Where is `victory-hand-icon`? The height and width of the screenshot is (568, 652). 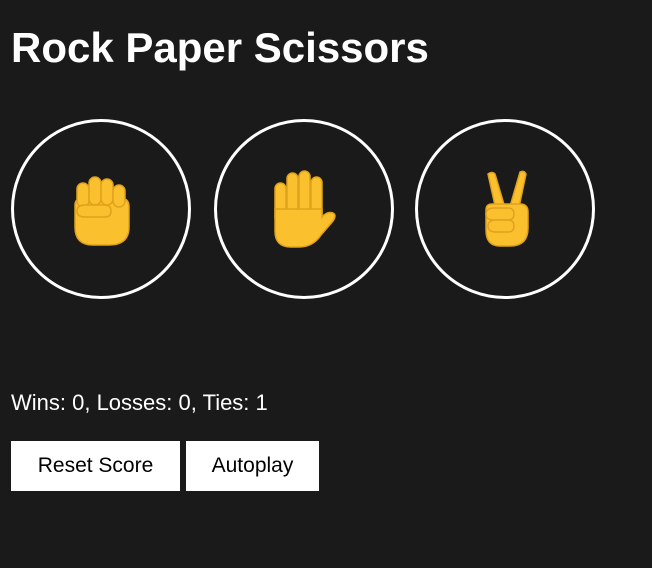
victory-hand-icon is located at coordinates (505, 209).